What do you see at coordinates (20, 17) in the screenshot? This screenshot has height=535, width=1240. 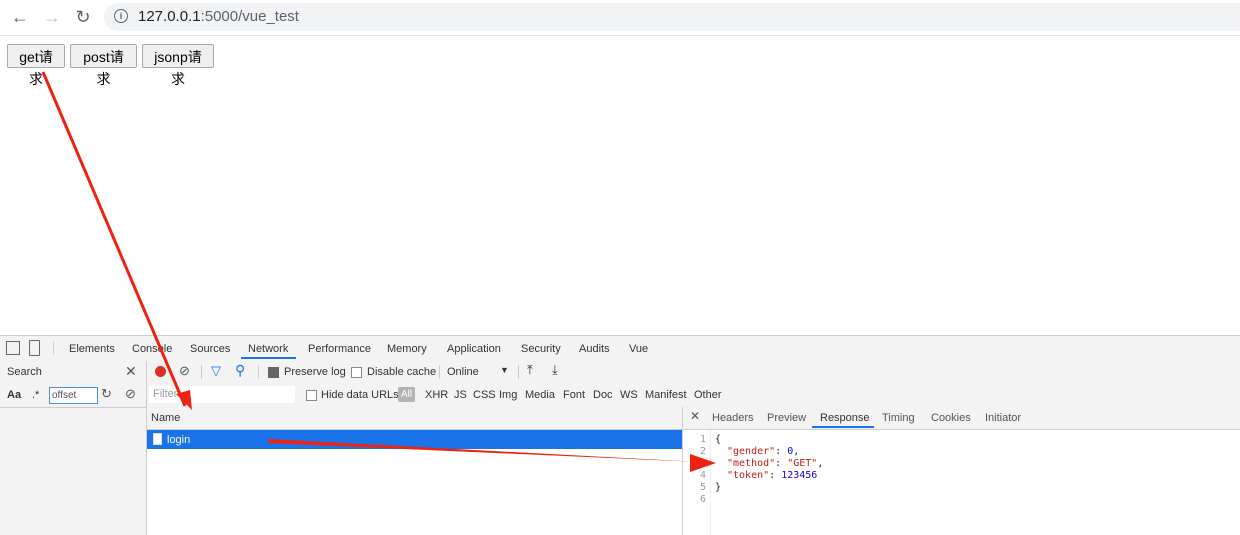 I see `back-arrow-icon: ←` at bounding box center [20, 17].